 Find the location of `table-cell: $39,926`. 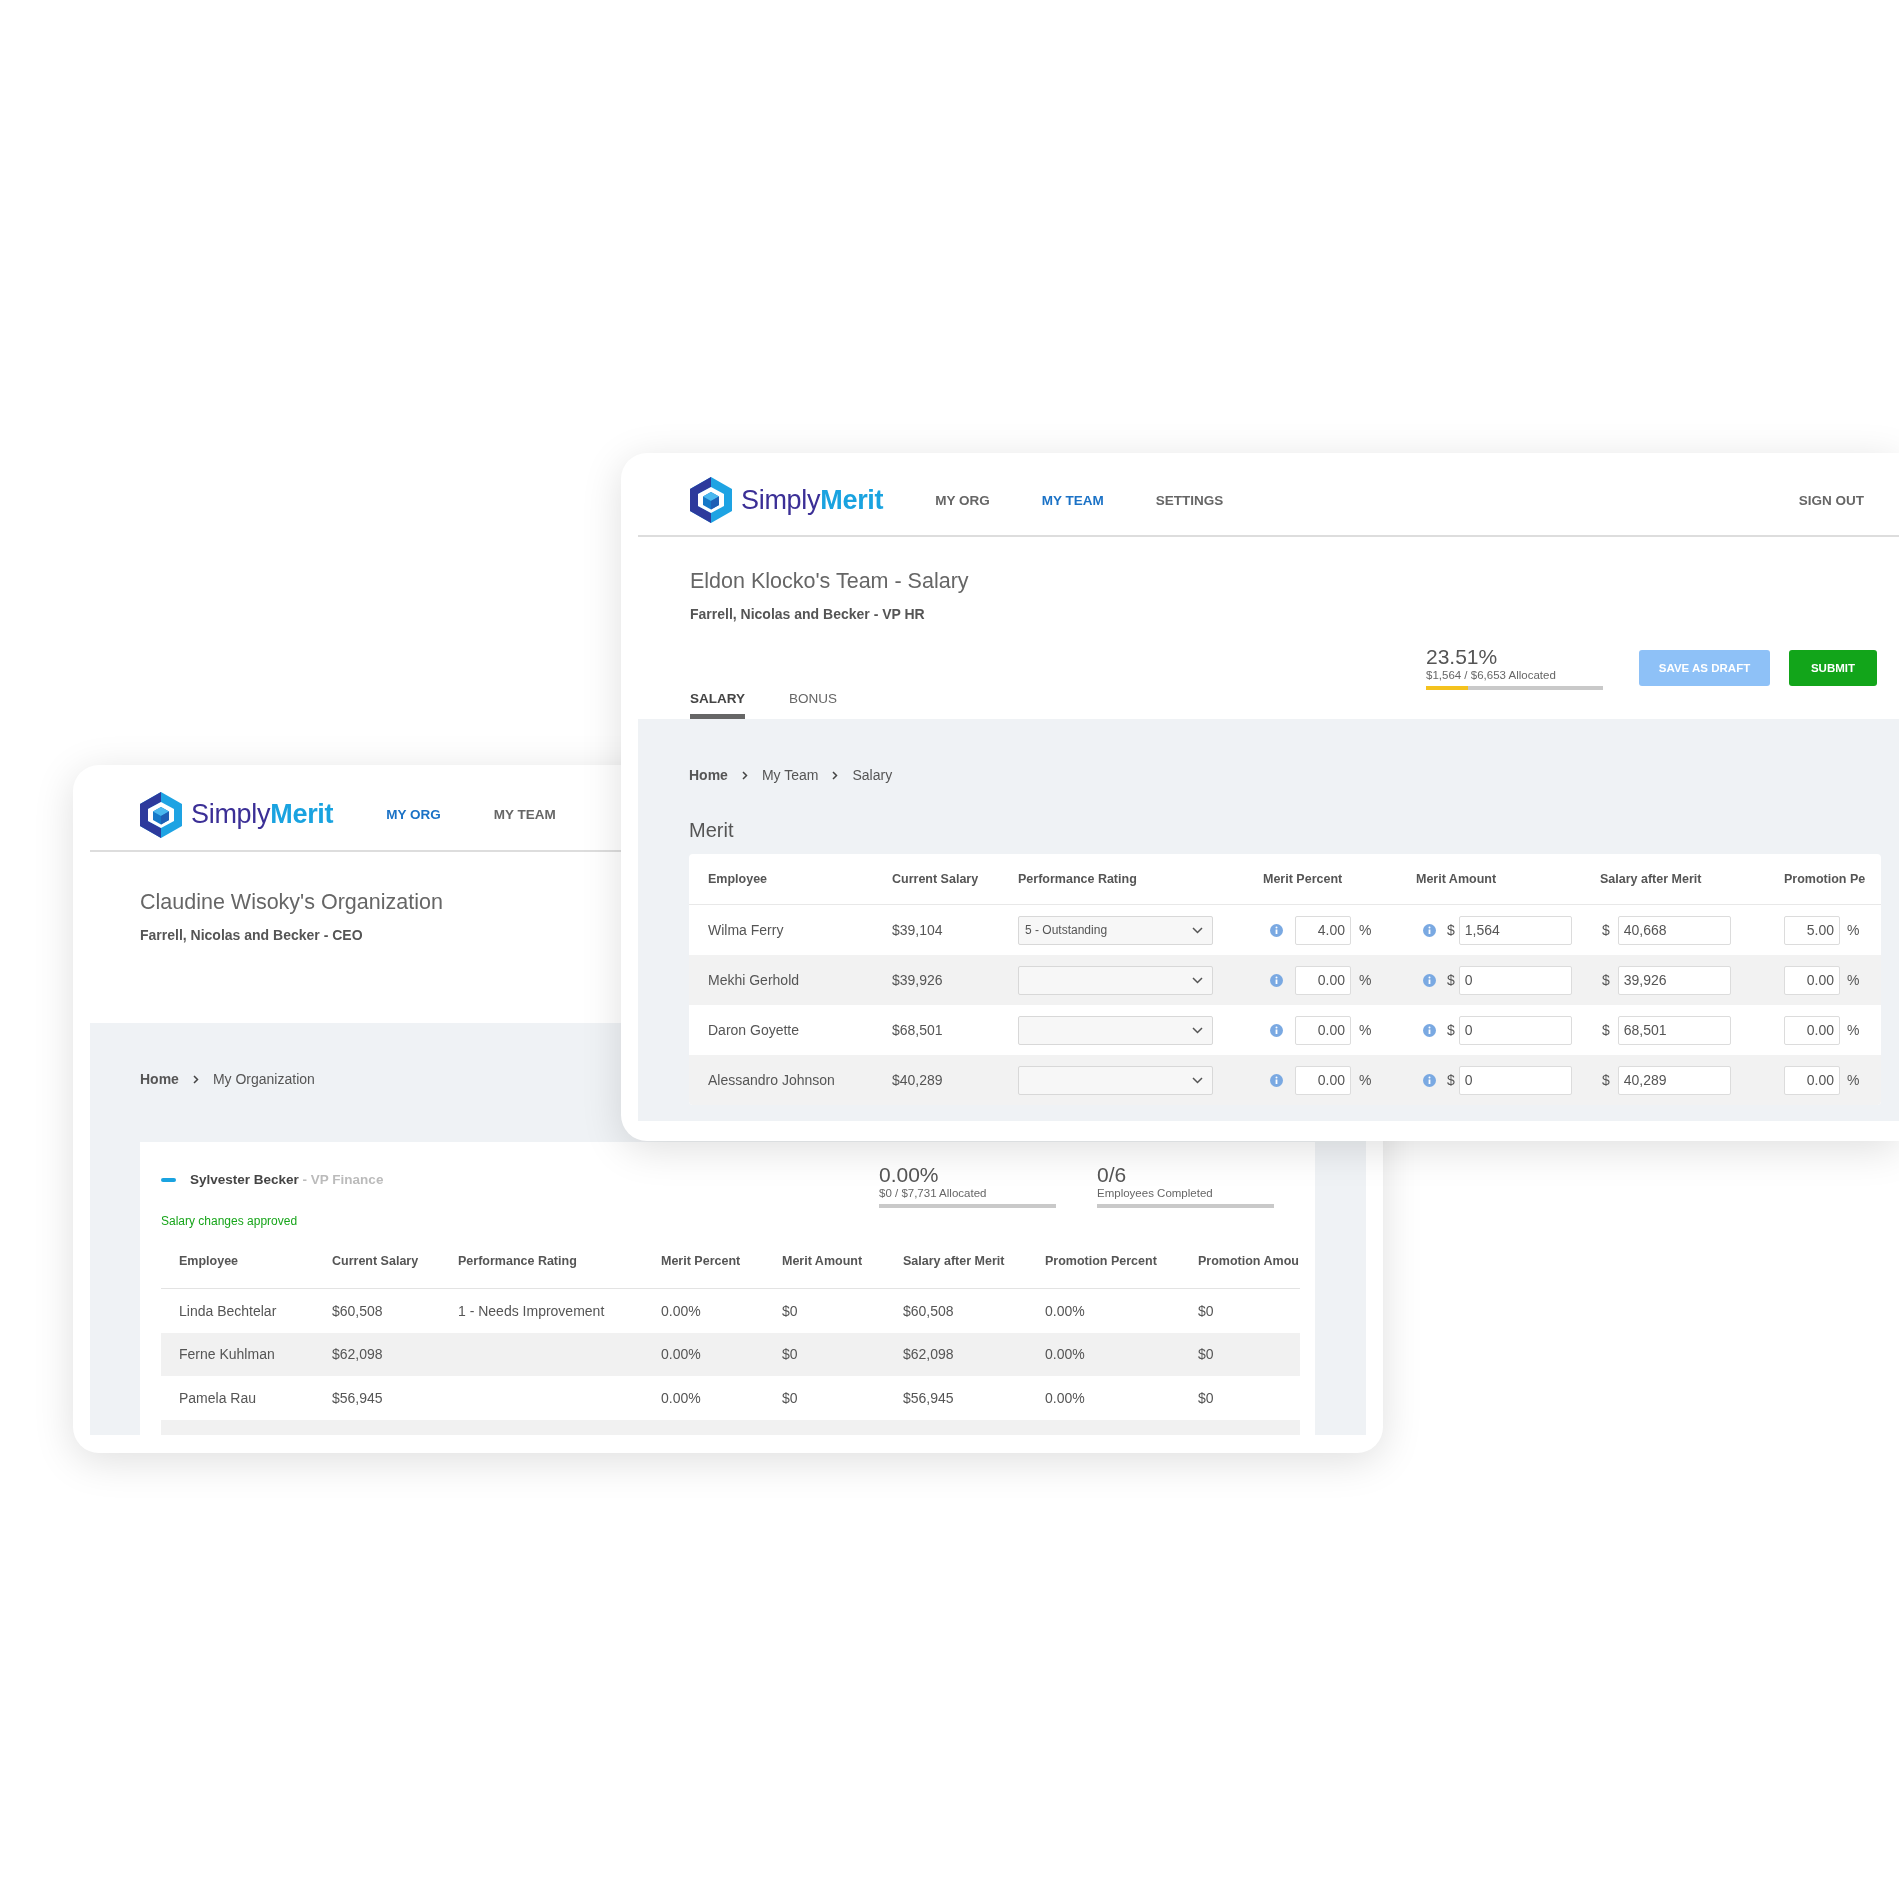

table-cell: $39,926 is located at coordinates (917, 980).